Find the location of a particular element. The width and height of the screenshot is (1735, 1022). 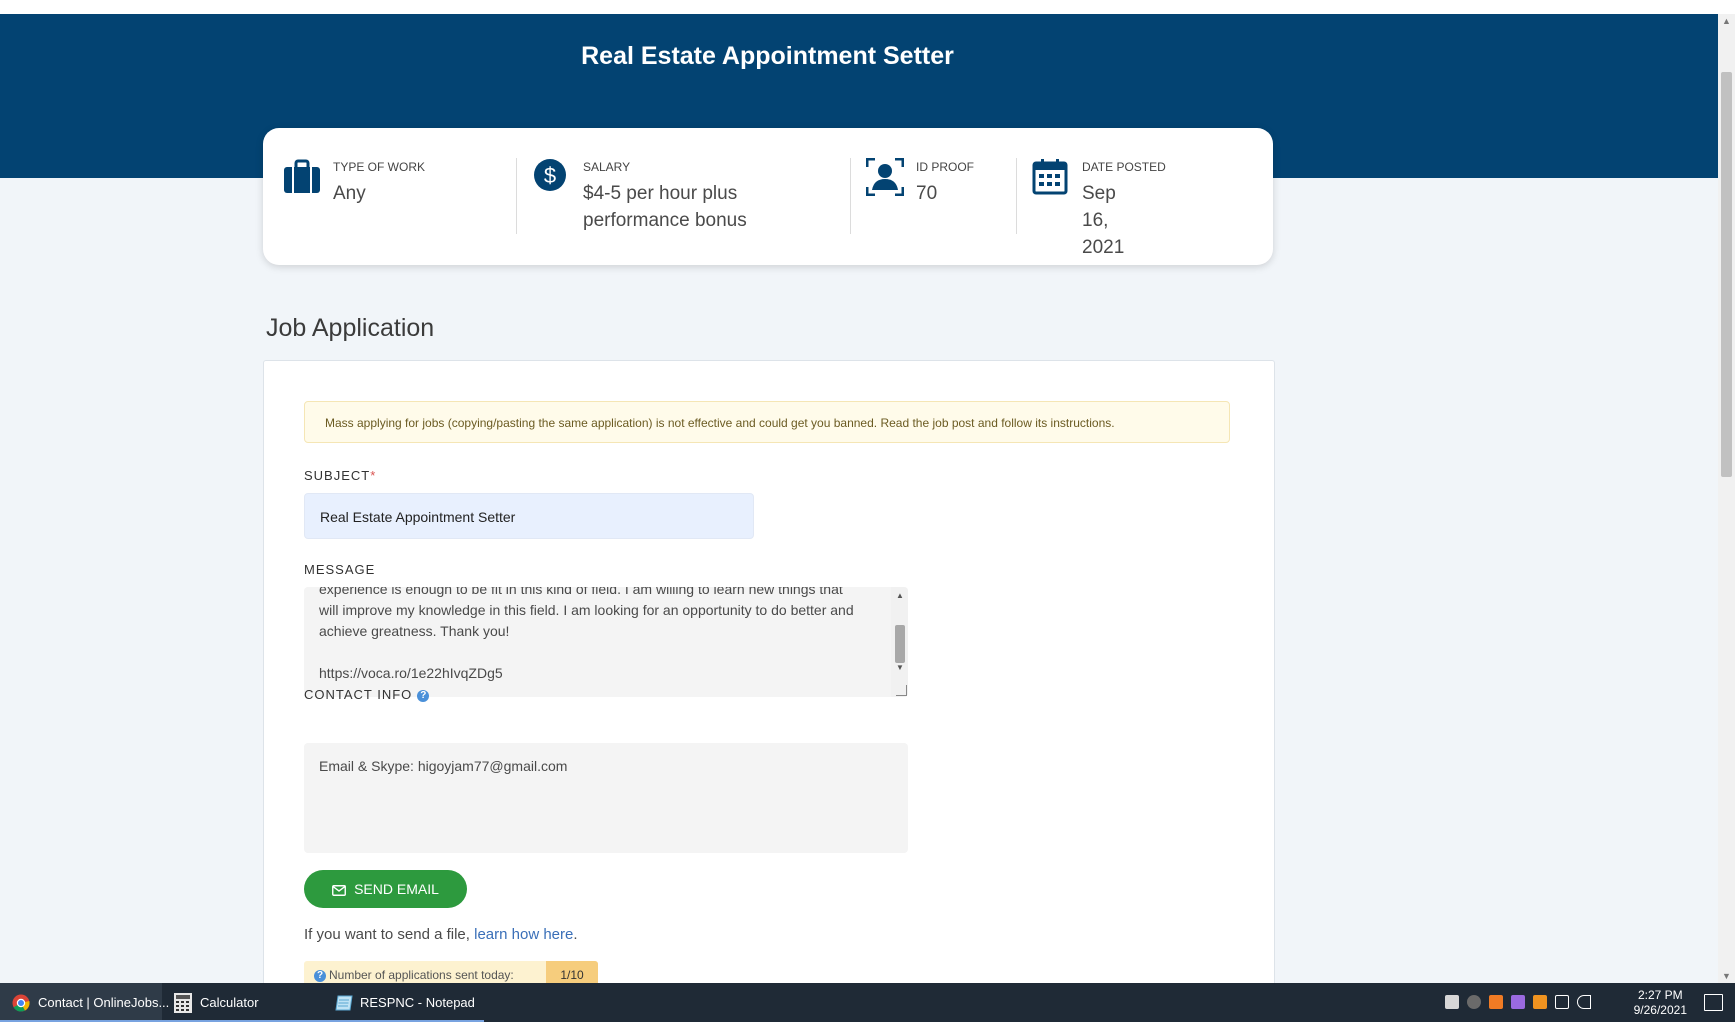

page-title: Real Estate Appointment Setter is located at coordinates (767, 56).